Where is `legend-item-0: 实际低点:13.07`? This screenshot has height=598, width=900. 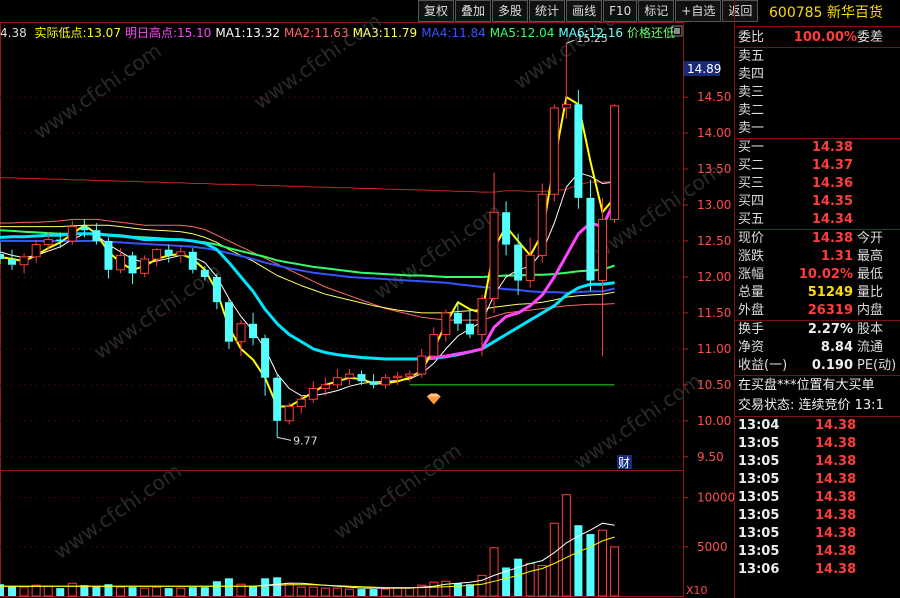 legend-item-0: 实际低点:13.07 is located at coordinates (78, 33).